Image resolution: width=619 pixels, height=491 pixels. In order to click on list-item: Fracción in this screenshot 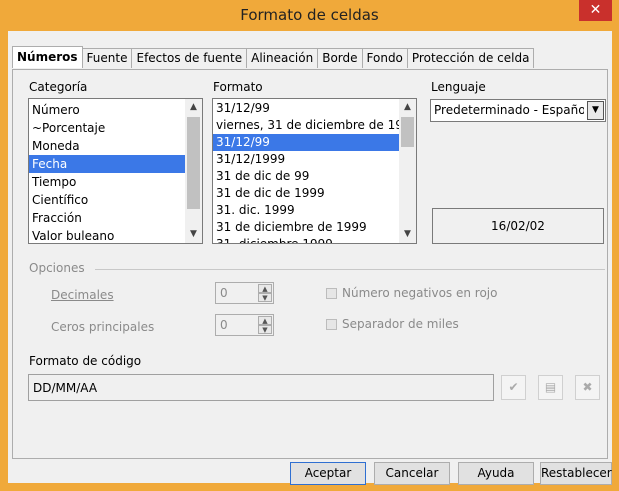, I will do `click(115, 218)`.